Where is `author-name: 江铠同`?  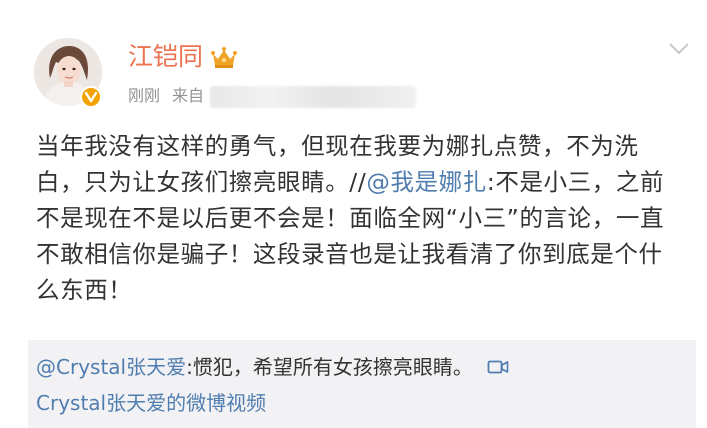 author-name: 江铠同 is located at coordinates (165, 57).